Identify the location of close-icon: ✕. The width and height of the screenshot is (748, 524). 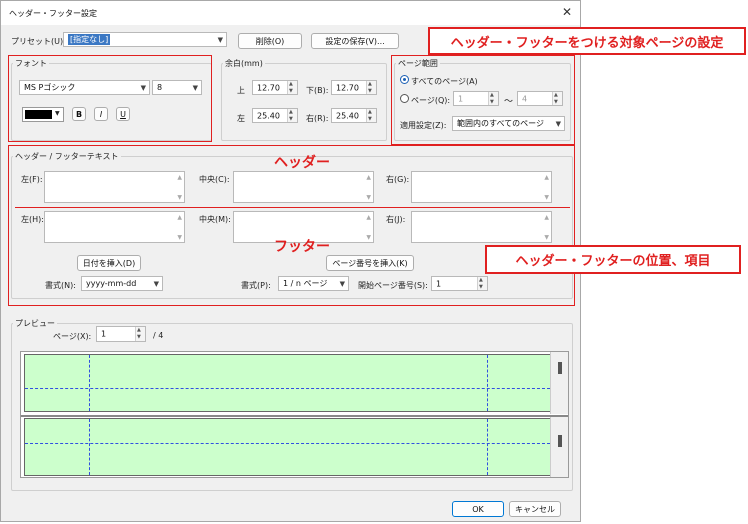
(567, 12).